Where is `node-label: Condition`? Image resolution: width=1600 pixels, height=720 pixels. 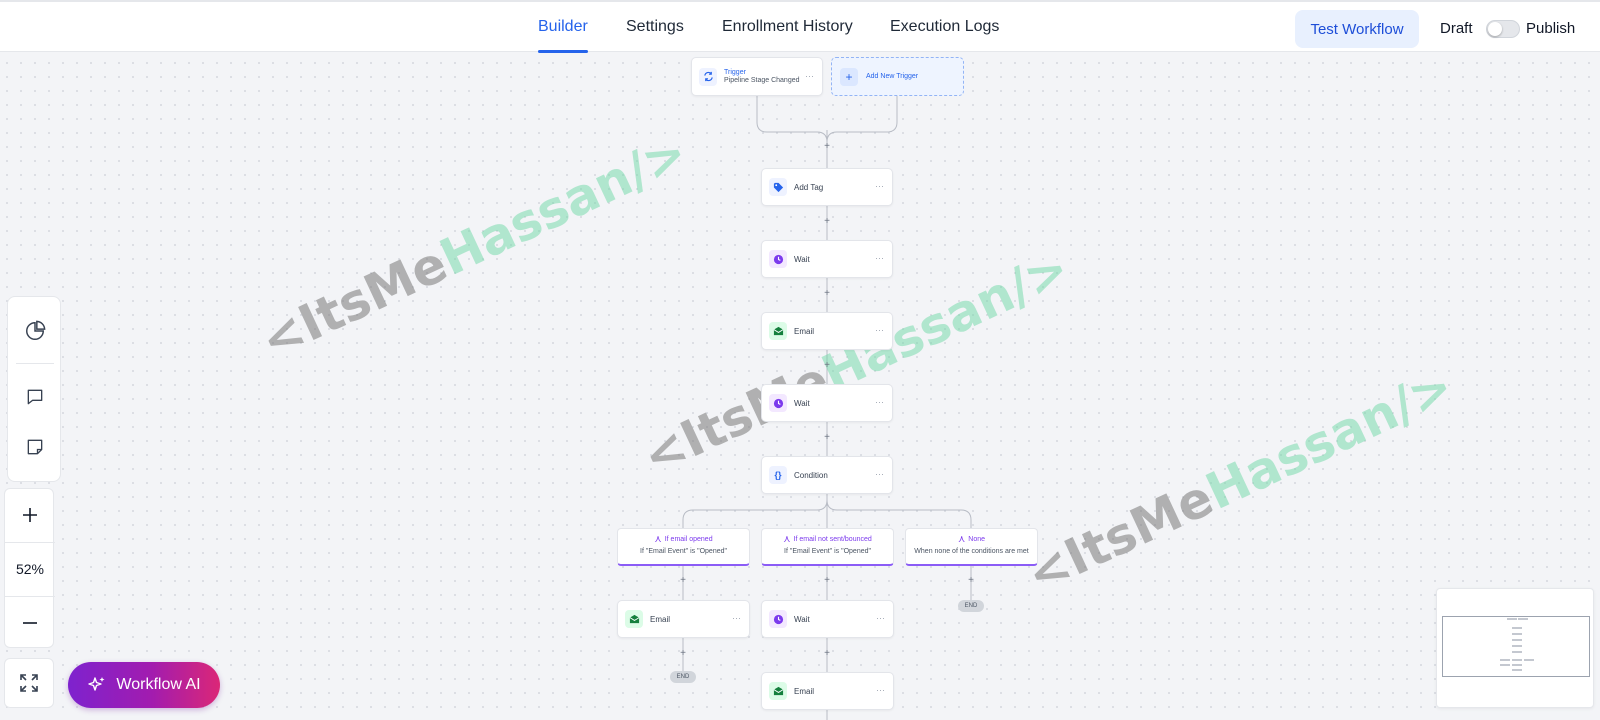 node-label: Condition is located at coordinates (811, 475).